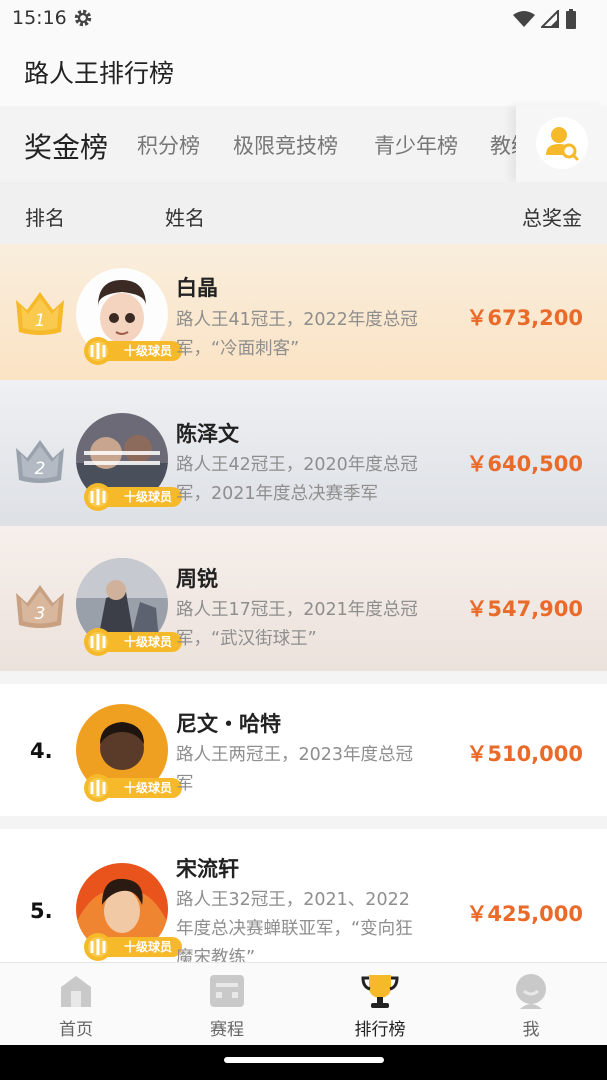 This screenshot has width=607, height=1080. I want to click on player-name: 白晶, so click(197, 288).